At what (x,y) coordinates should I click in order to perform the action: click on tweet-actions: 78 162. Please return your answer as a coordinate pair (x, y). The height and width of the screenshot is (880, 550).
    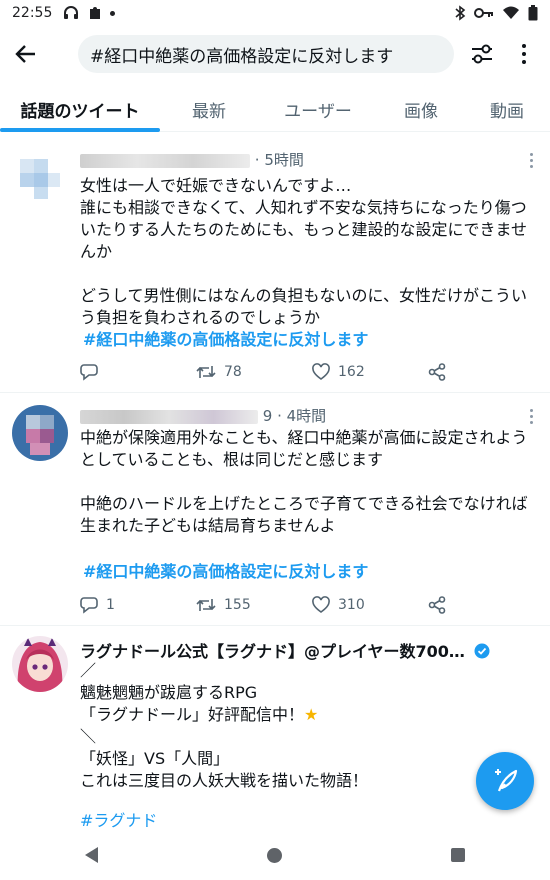
    Looking at the image, I should click on (270, 372).